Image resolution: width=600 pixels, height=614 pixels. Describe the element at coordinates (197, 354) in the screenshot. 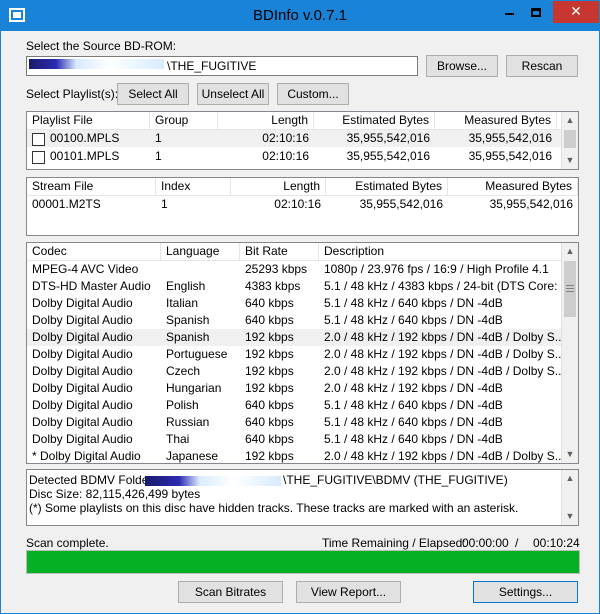

I see `codec-language: Portuguese` at that location.